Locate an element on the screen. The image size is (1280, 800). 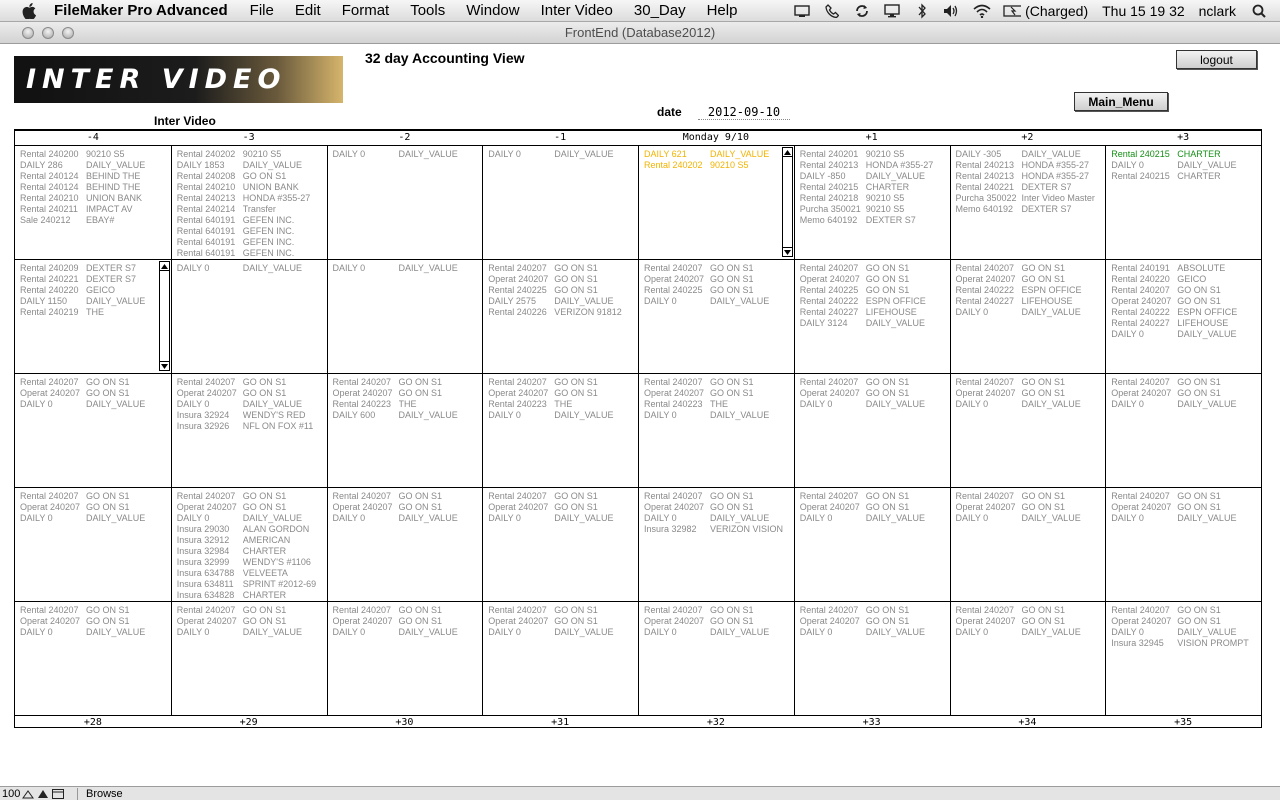
logout-button: logout is located at coordinates (1216, 59).